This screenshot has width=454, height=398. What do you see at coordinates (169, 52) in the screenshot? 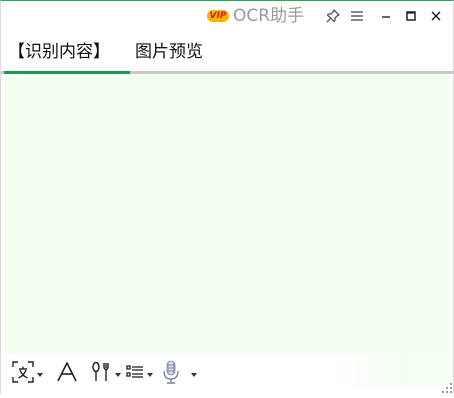
I see `tab-image-preview: 图片预览` at bounding box center [169, 52].